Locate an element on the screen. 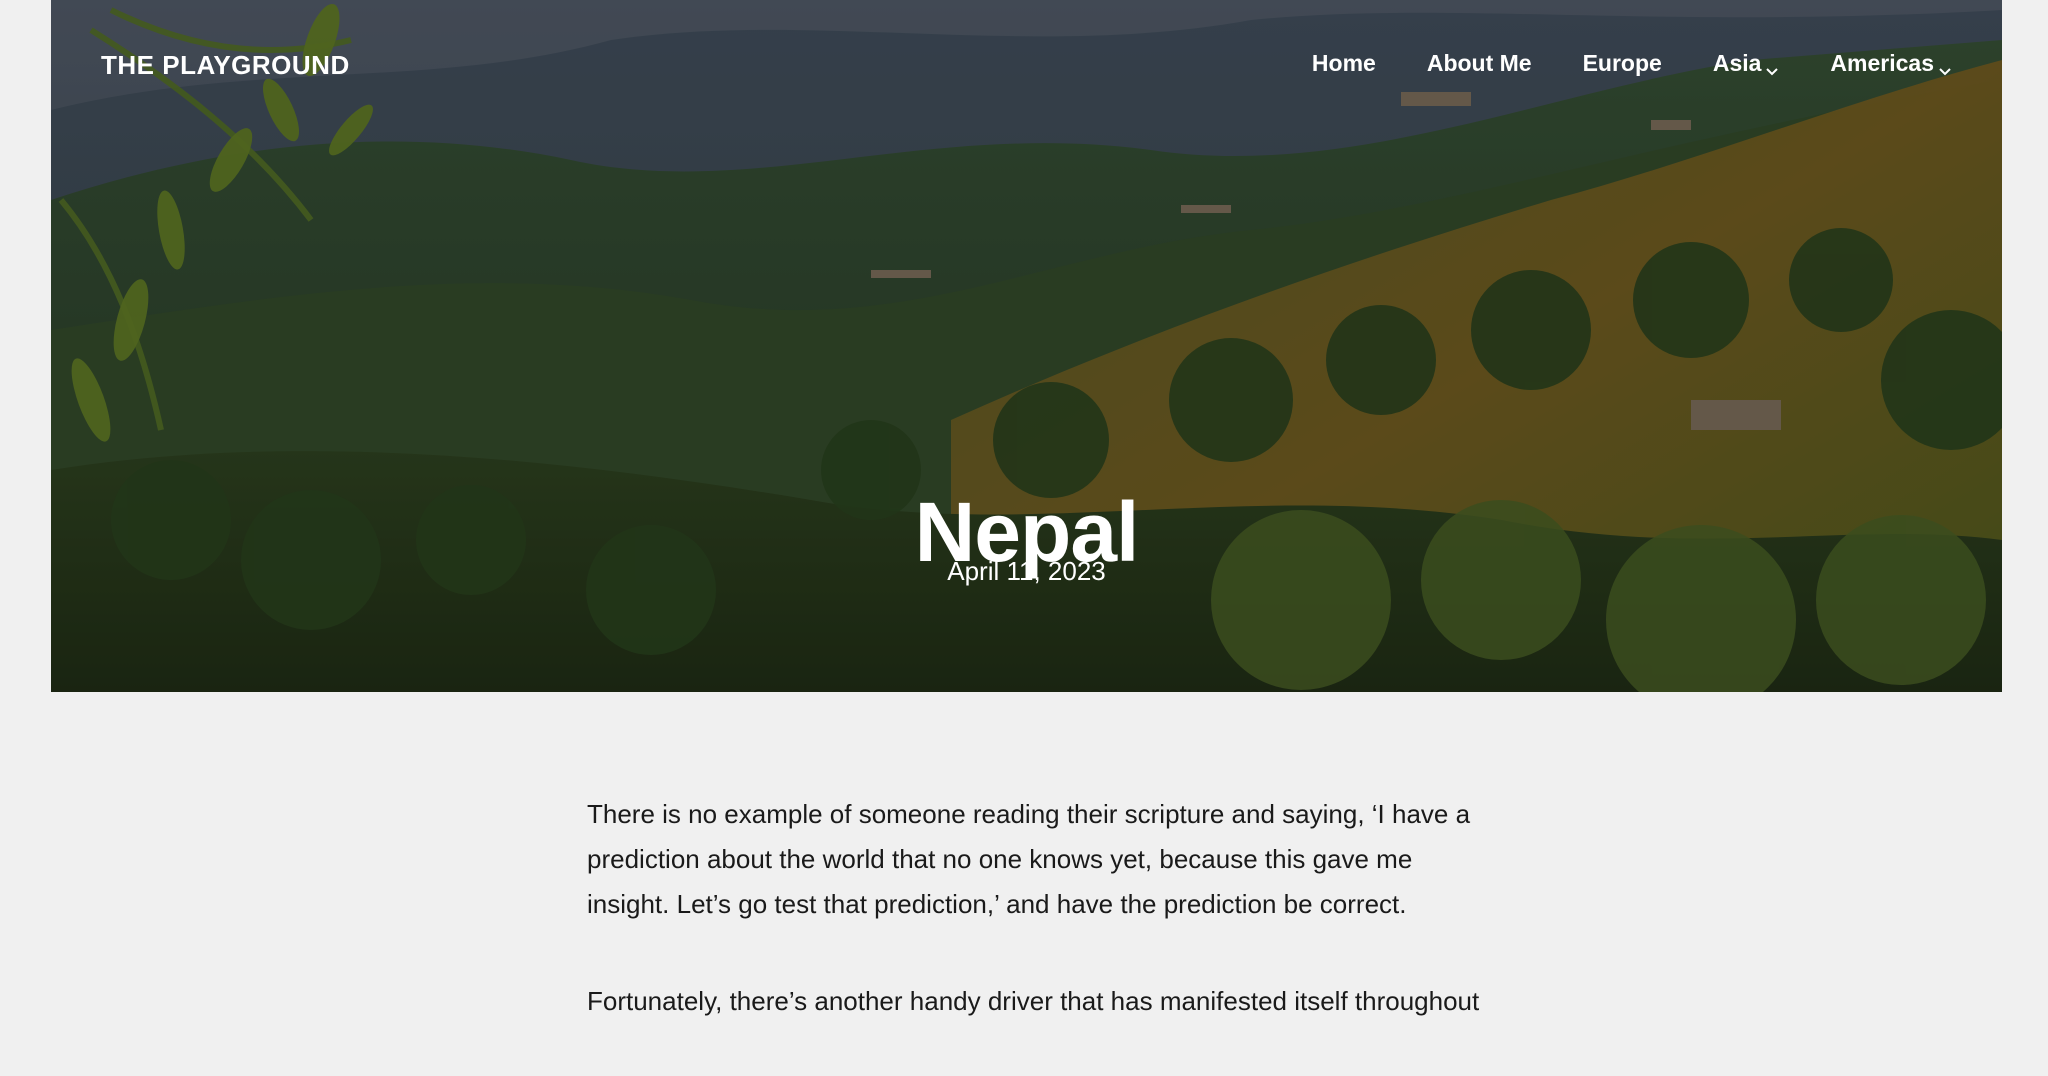 Image resolution: width=2048 pixels, height=1076 pixels. post-date: April 11, 2023 is located at coordinates (1026, 571).